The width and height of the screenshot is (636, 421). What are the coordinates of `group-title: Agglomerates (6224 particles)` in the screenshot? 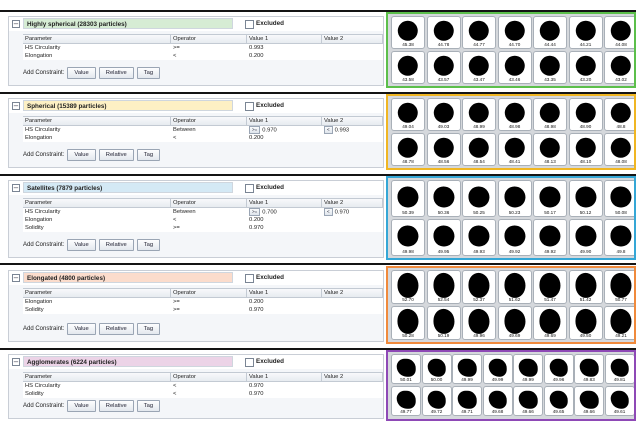 It's located at (128, 361).